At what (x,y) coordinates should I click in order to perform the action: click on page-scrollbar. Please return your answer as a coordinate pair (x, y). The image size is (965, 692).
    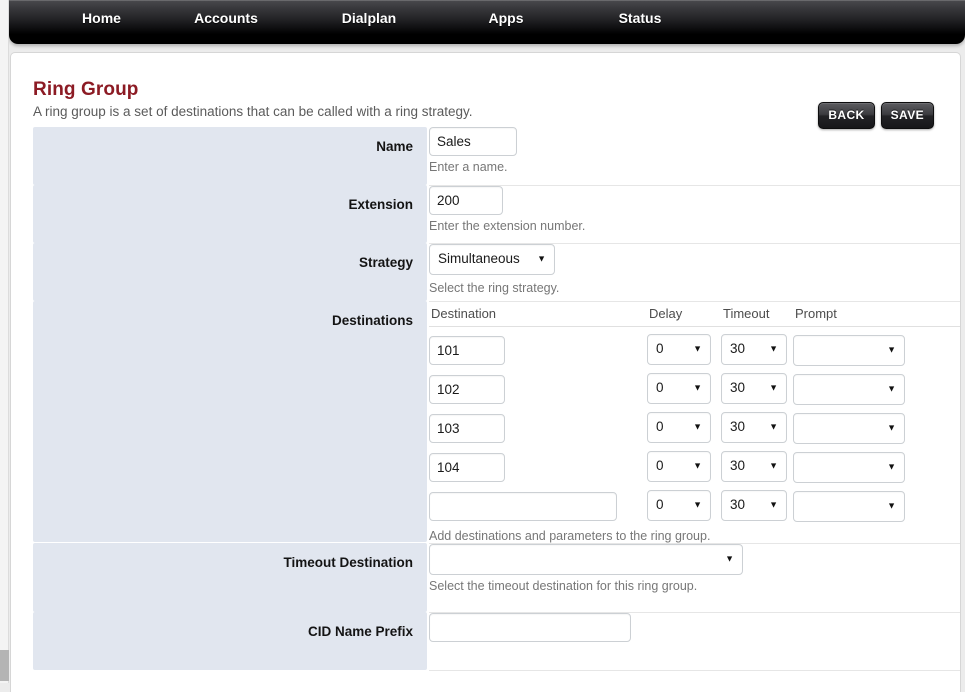
    Looking at the image, I should click on (4, 341).